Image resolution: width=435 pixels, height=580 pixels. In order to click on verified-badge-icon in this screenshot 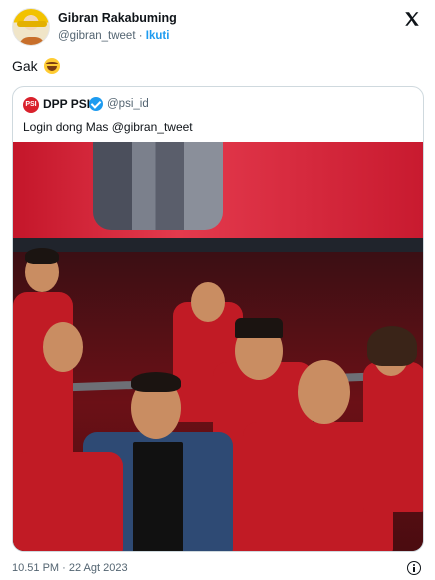, I will do `click(96, 104)`.